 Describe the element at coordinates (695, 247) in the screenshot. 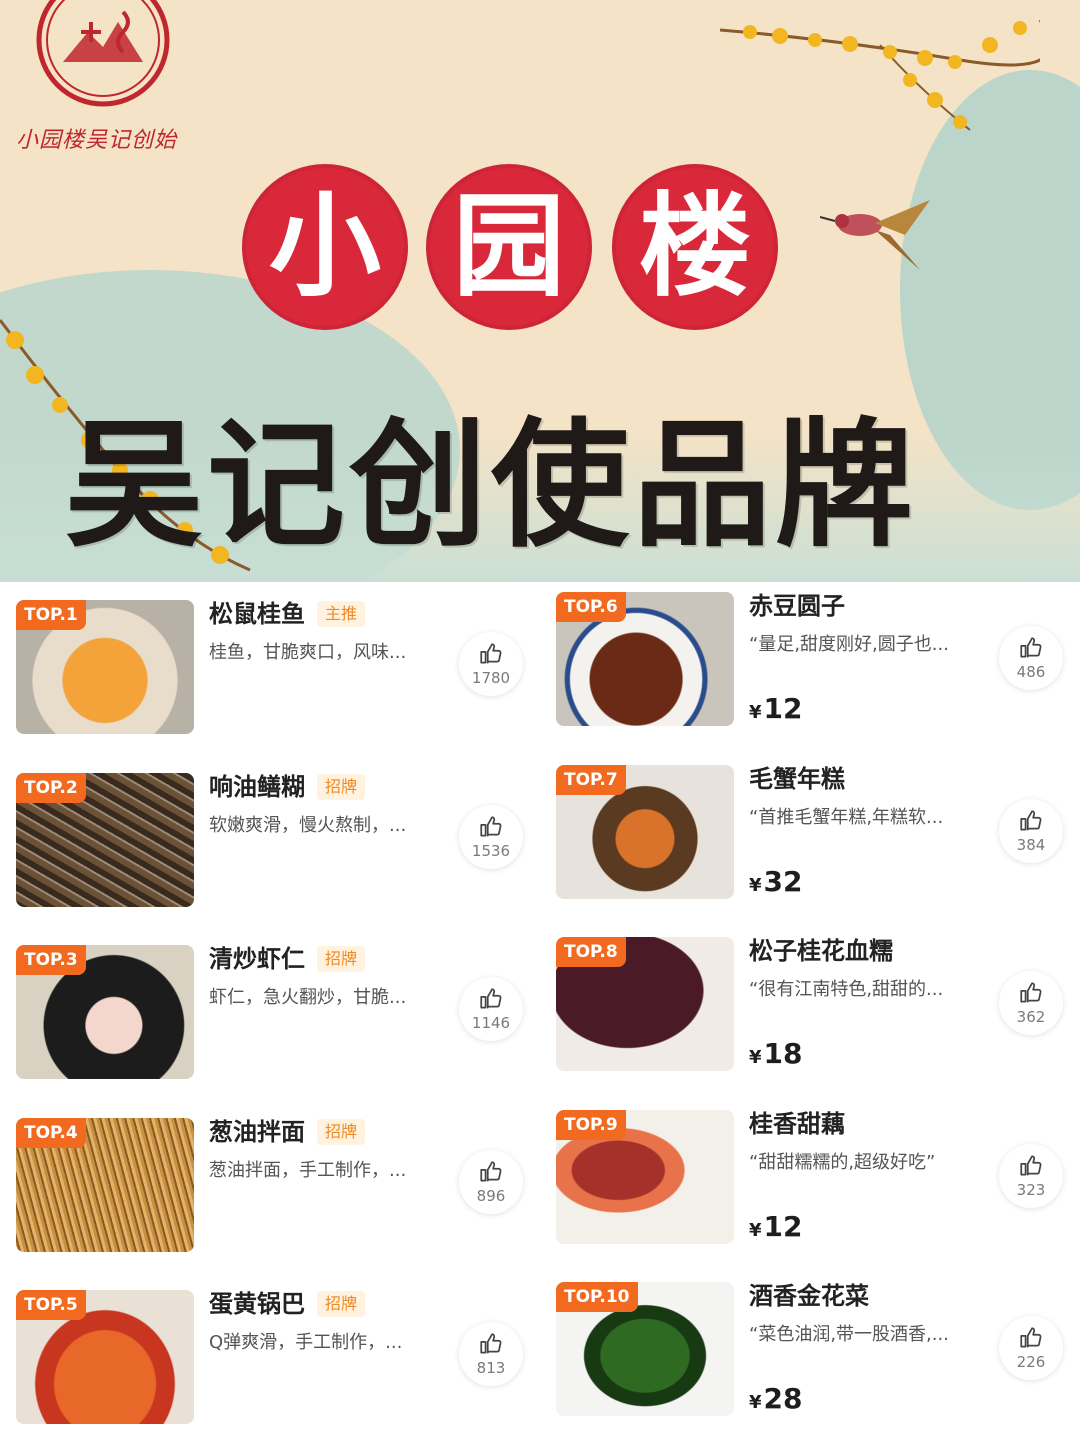

I see `title-char-3: 楼` at that location.